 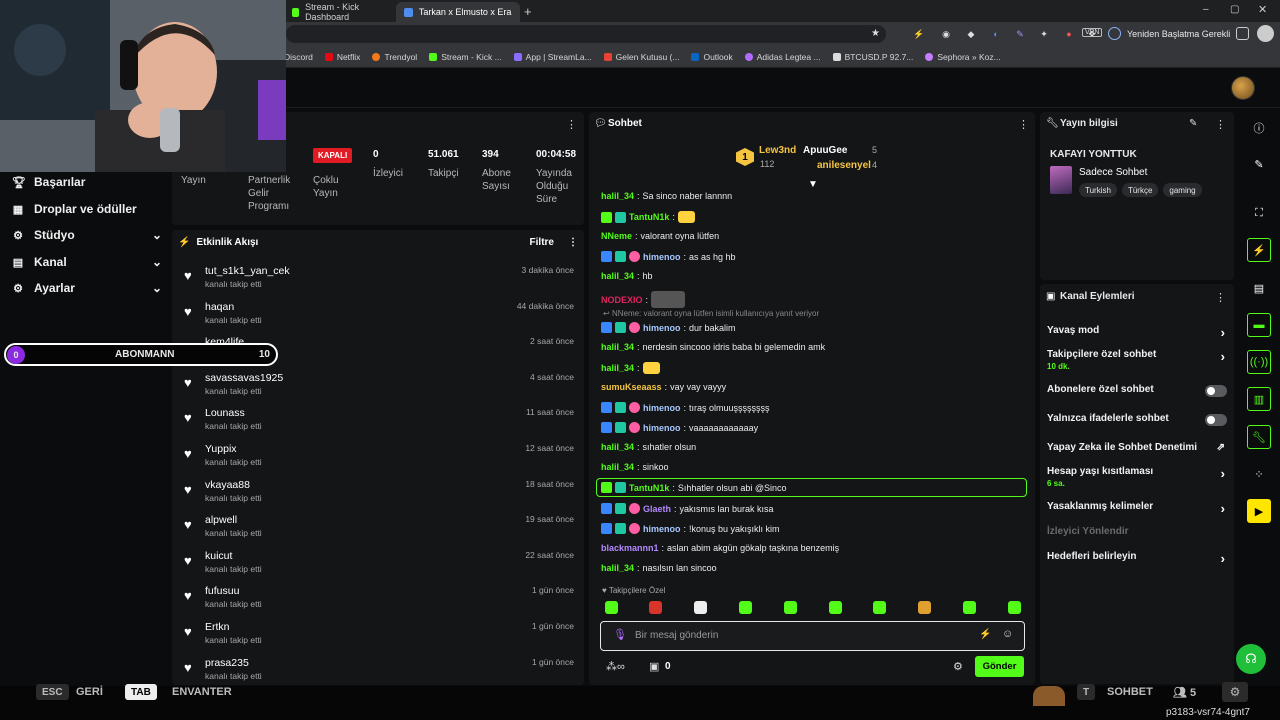 What do you see at coordinates (87, 209) in the screenshot?
I see `sidebar-item-drops: ▦ Droplar ve ödüller` at bounding box center [87, 209].